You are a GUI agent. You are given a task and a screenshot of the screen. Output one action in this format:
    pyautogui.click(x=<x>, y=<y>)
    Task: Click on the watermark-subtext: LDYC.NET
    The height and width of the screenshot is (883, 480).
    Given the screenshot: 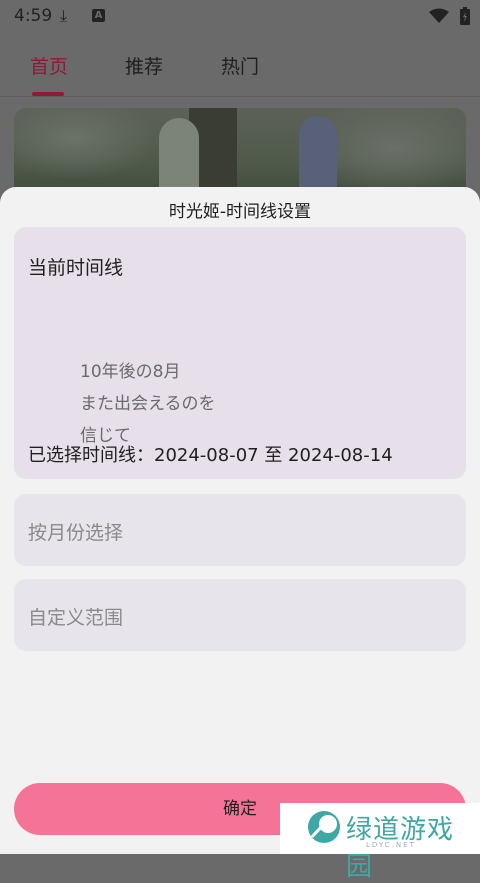 What is the action you would take?
    pyautogui.click(x=391, y=845)
    